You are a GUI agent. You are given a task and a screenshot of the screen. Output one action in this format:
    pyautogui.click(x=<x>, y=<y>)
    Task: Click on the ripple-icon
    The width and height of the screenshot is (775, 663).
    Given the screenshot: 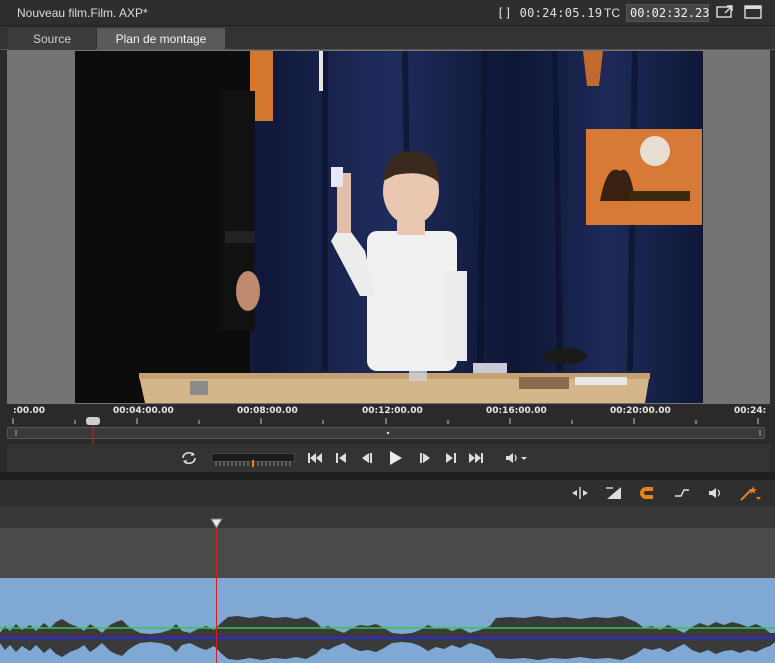 What is the action you would take?
    pyautogui.click(x=614, y=493)
    